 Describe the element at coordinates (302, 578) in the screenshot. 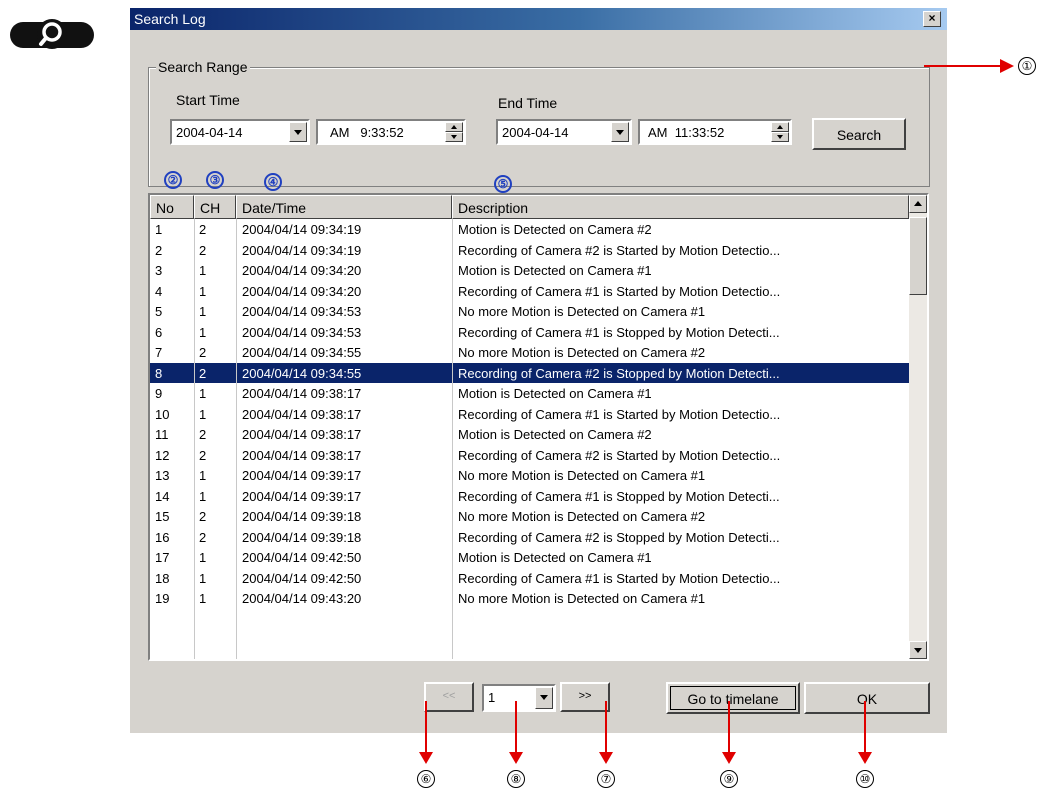

I see `row-datetime: 2004/04/14 09:42:50` at that location.